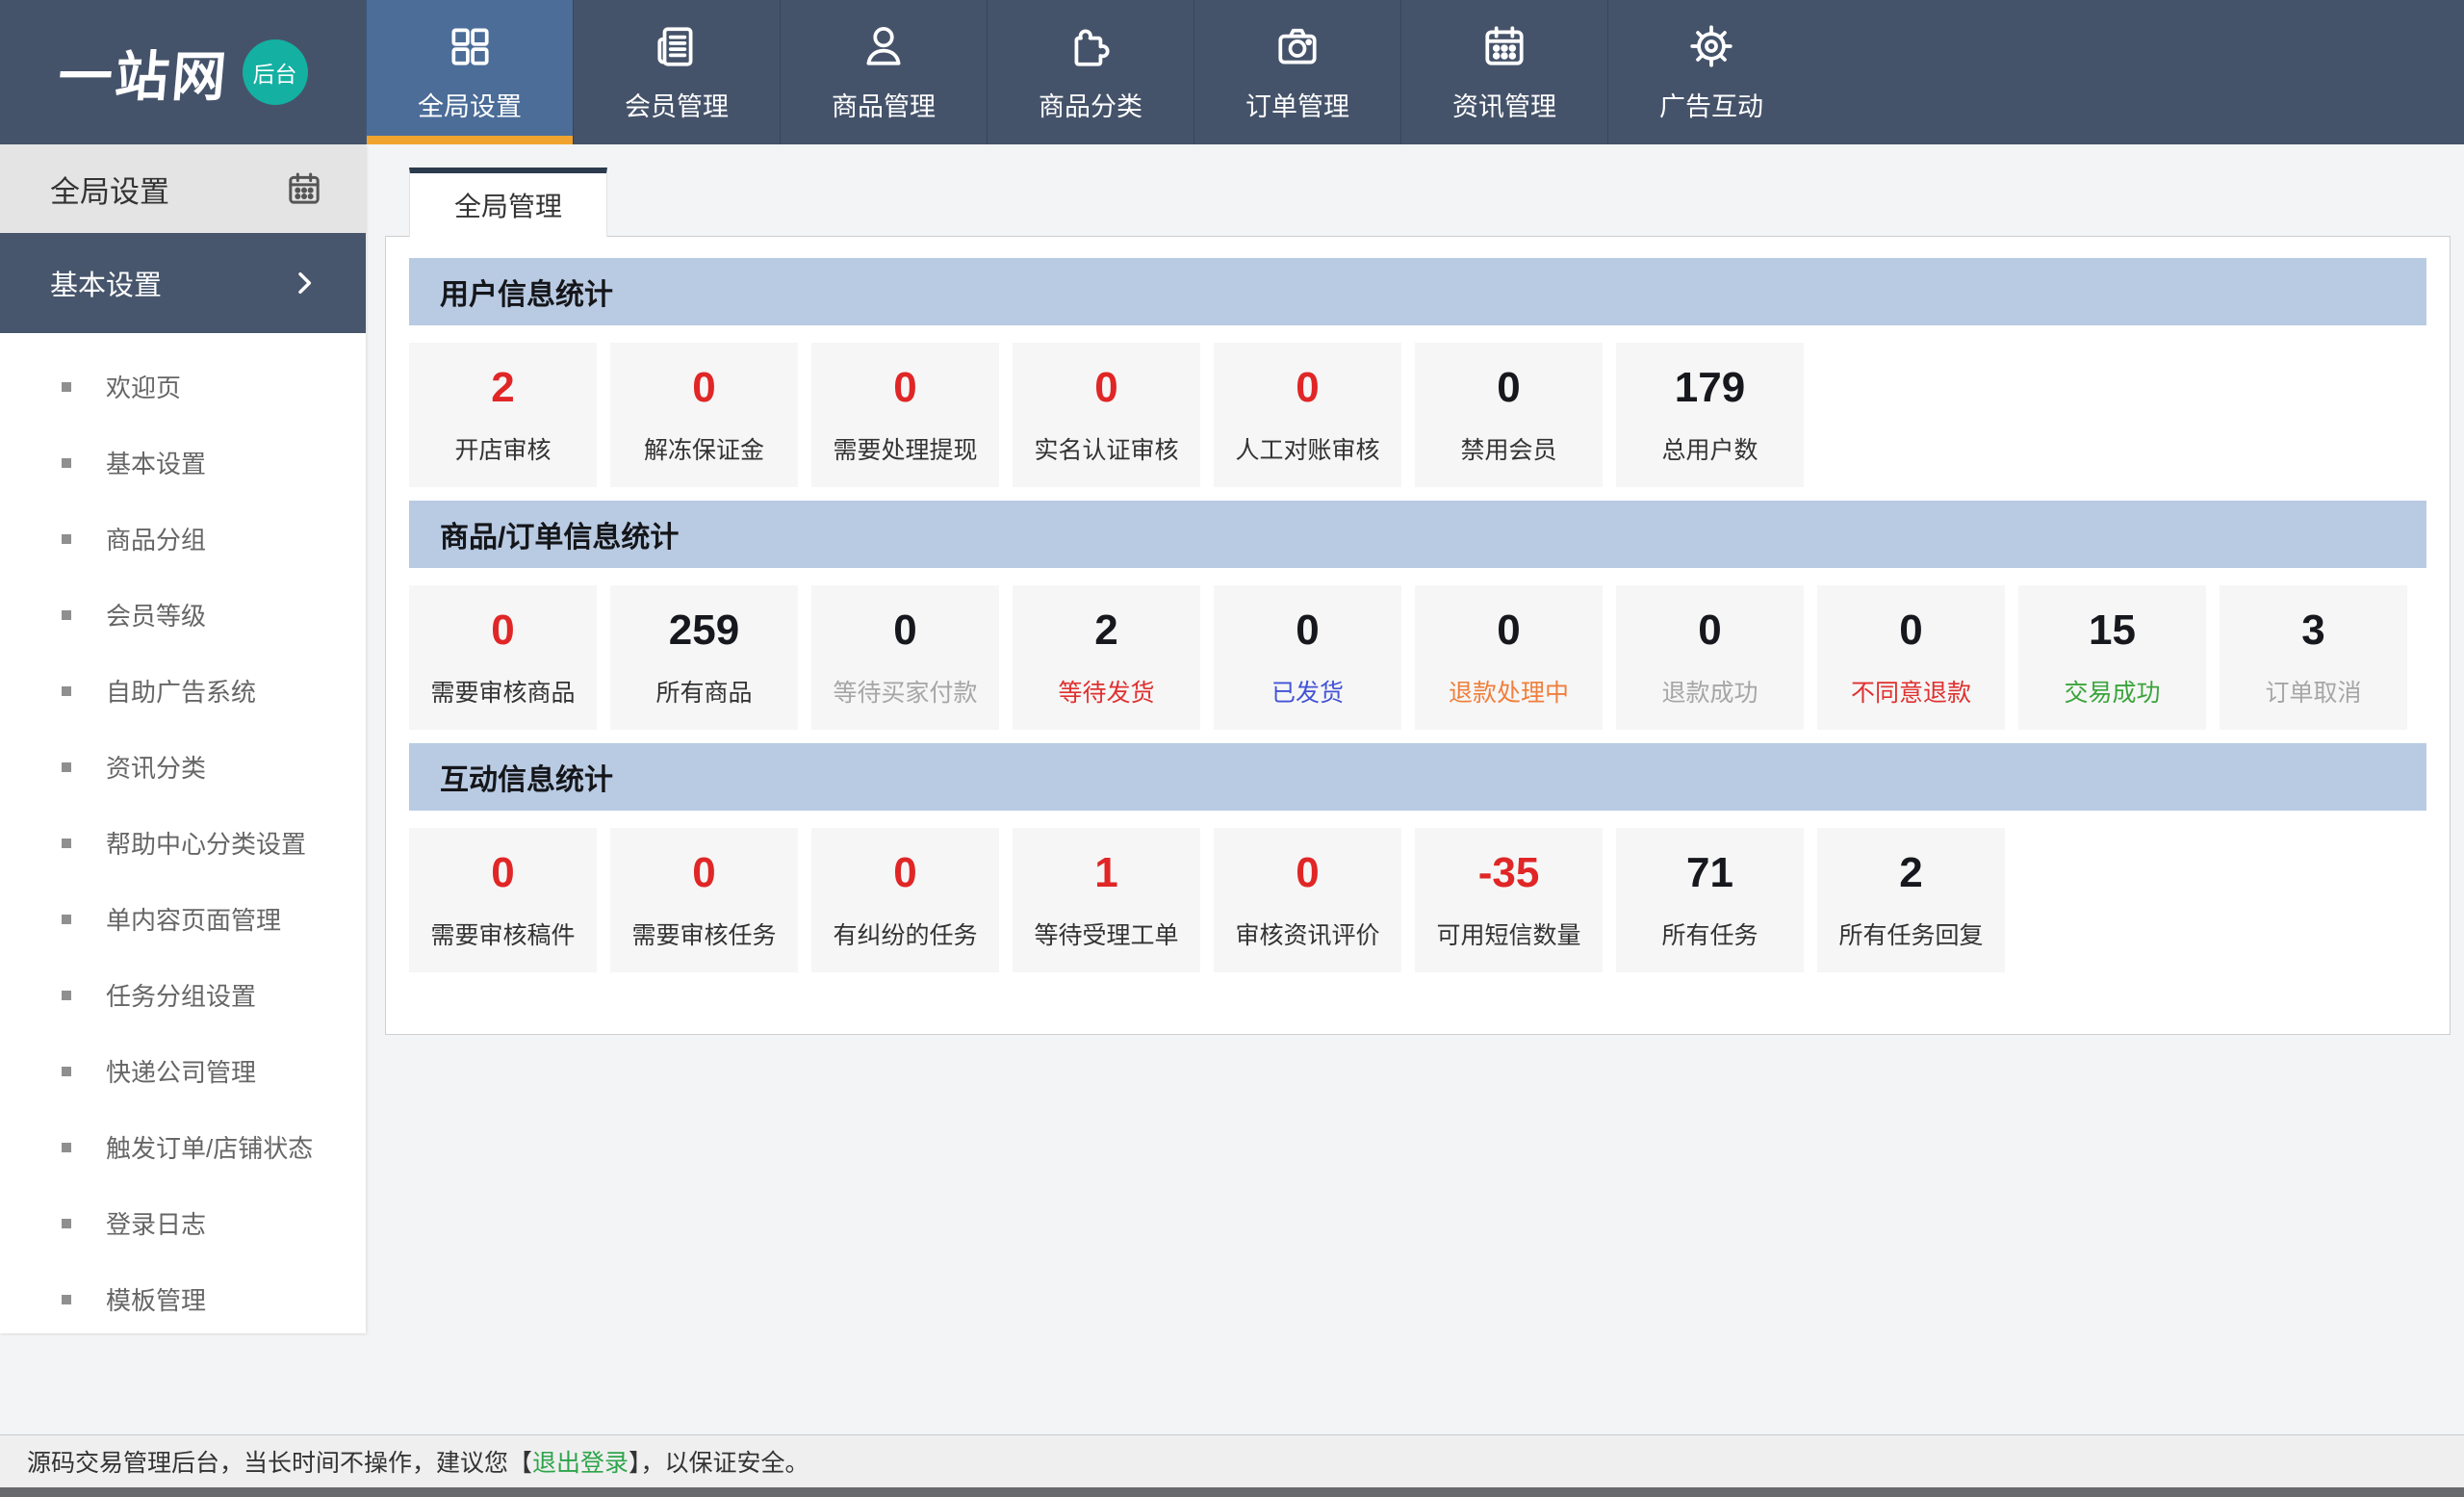 This screenshot has width=2464, height=1497. What do you see at coordinates (1106, 415) in the screenshot?
I see `stat-cell: 0 实名认证审核` at bounding box center [1106, 415].